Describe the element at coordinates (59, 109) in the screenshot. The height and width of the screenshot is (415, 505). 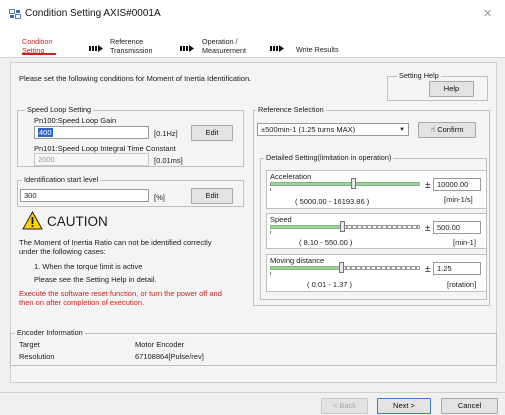
I see `speed-loop-label: Speed Loop Setting` at that location.